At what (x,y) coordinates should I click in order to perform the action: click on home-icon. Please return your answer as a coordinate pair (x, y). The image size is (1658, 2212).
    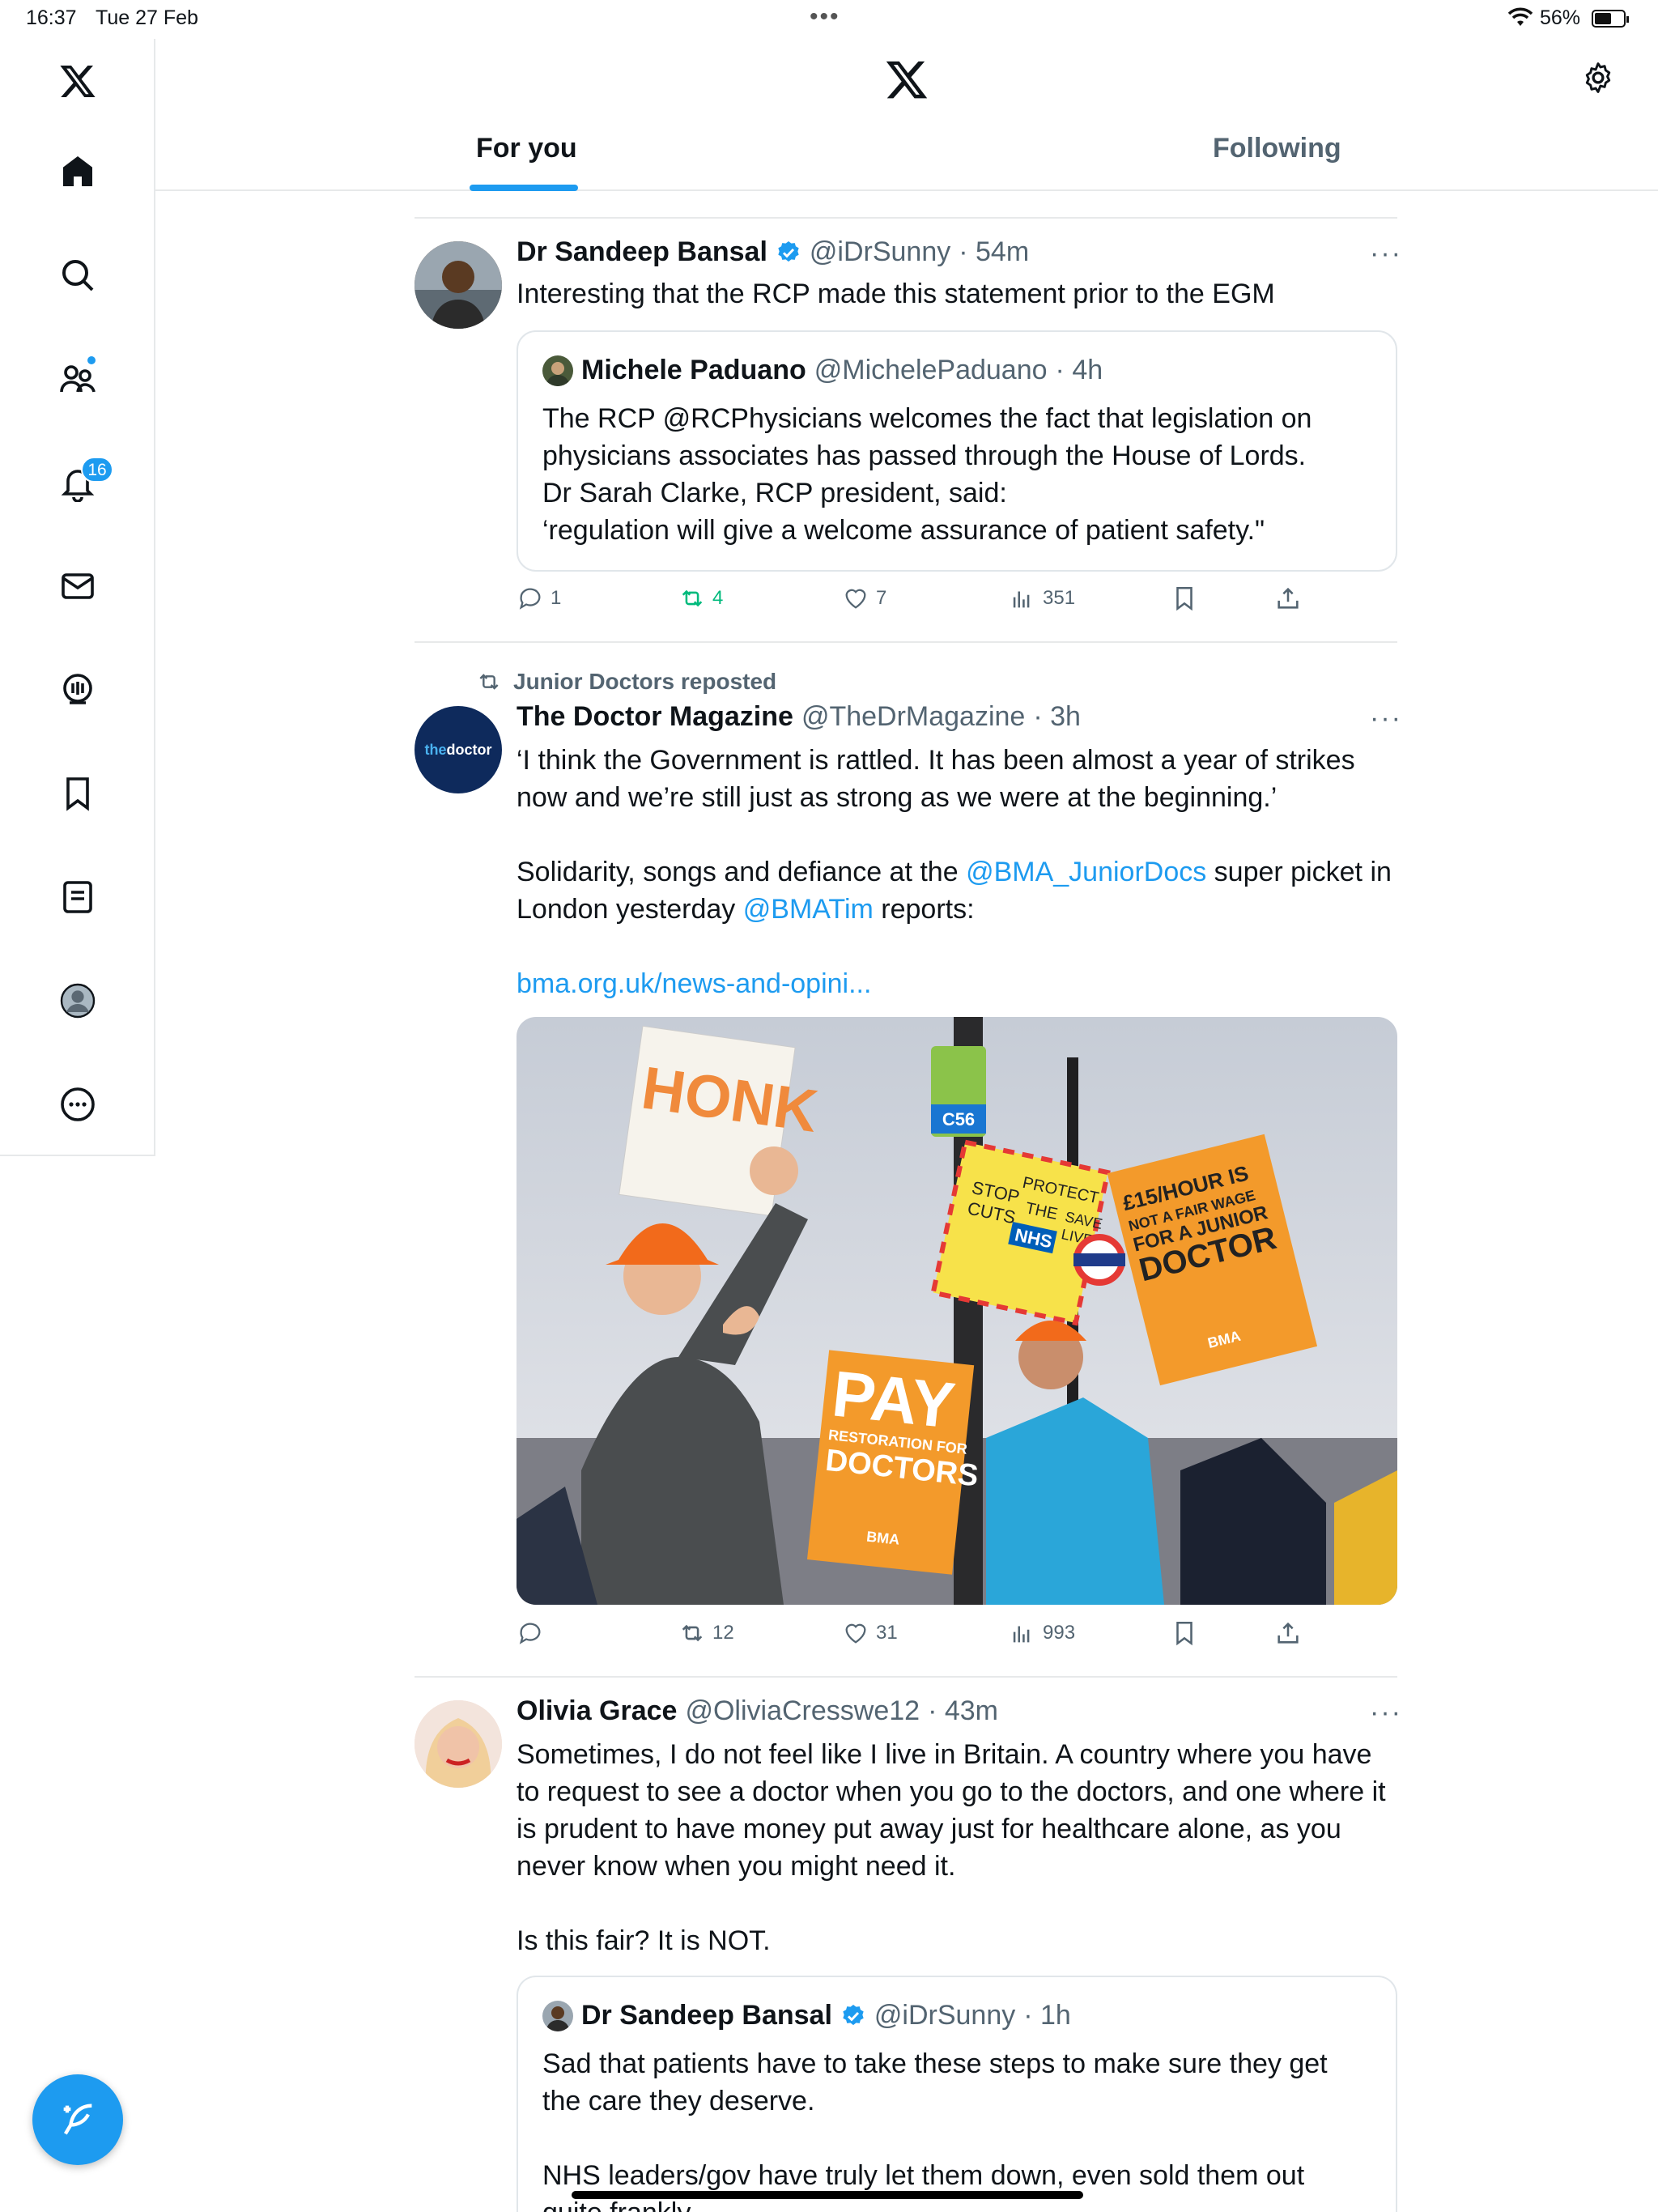
    Looking at the image, I should click on (77, 172).